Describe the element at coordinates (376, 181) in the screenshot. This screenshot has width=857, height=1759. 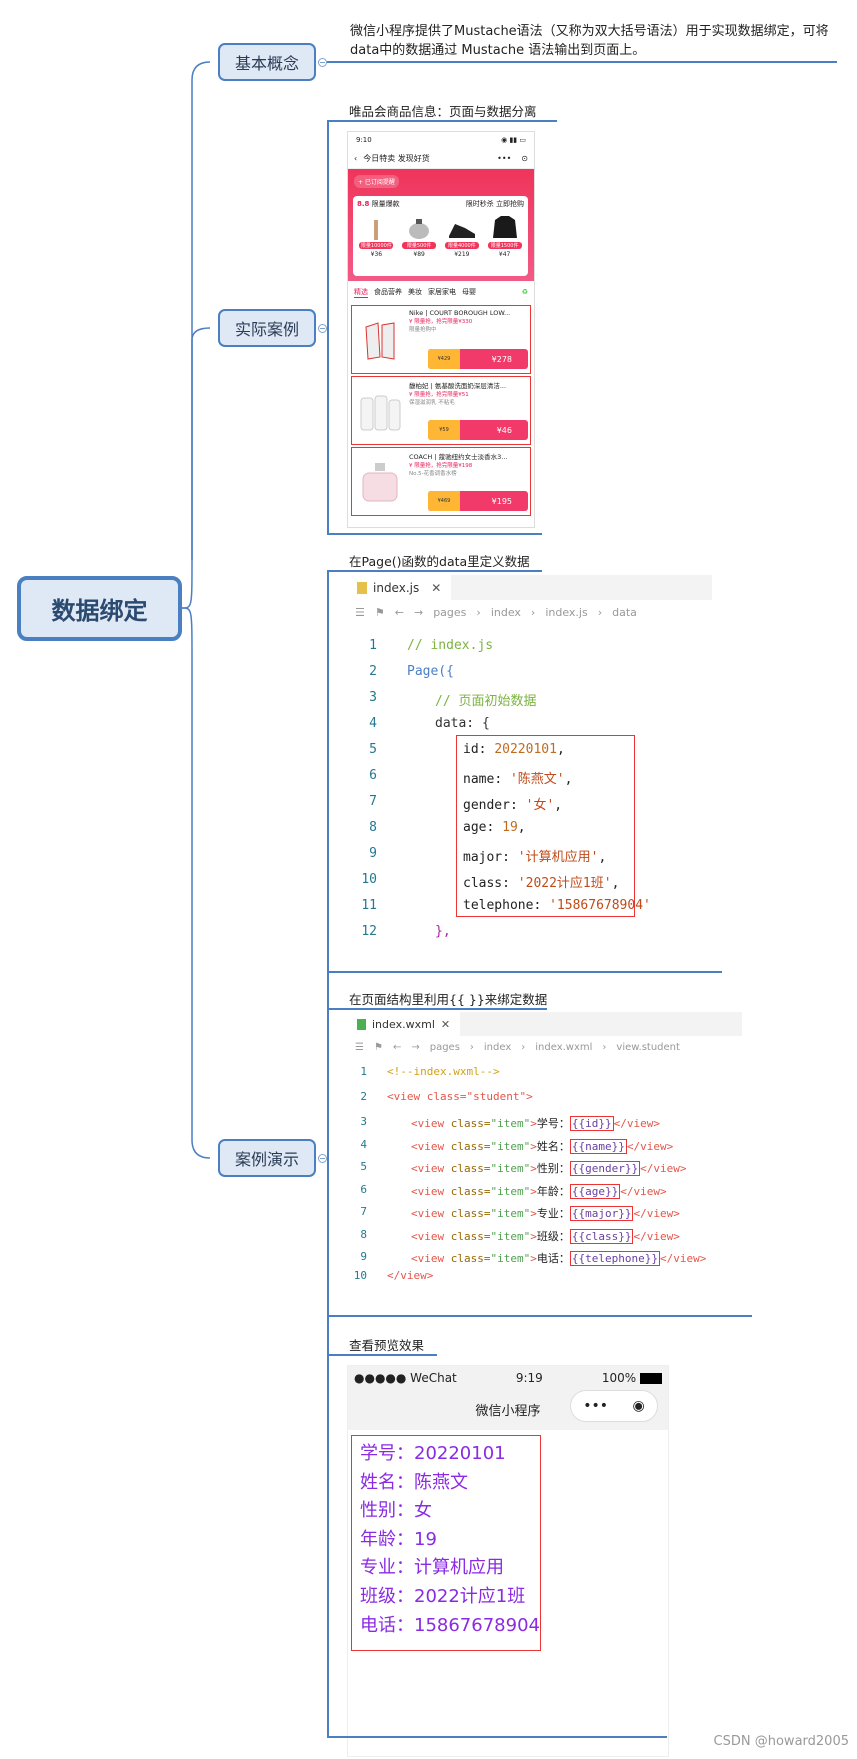
I see `subscribe-pill: + 已订阅提醒` at that location.